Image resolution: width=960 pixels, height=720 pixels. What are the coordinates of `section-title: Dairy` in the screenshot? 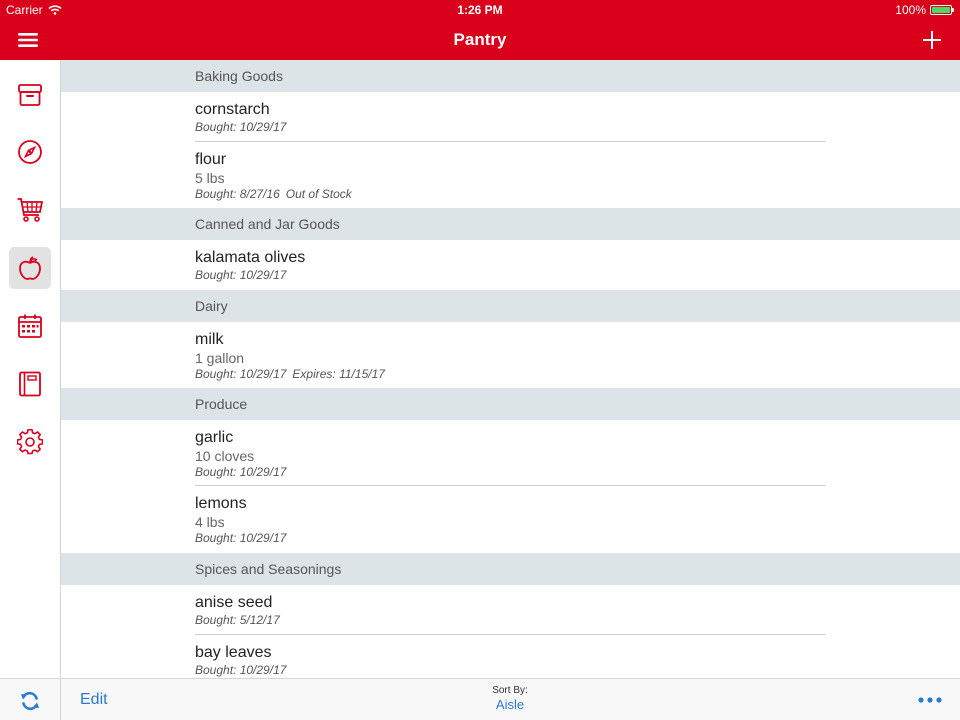 It's located at (211, 306).